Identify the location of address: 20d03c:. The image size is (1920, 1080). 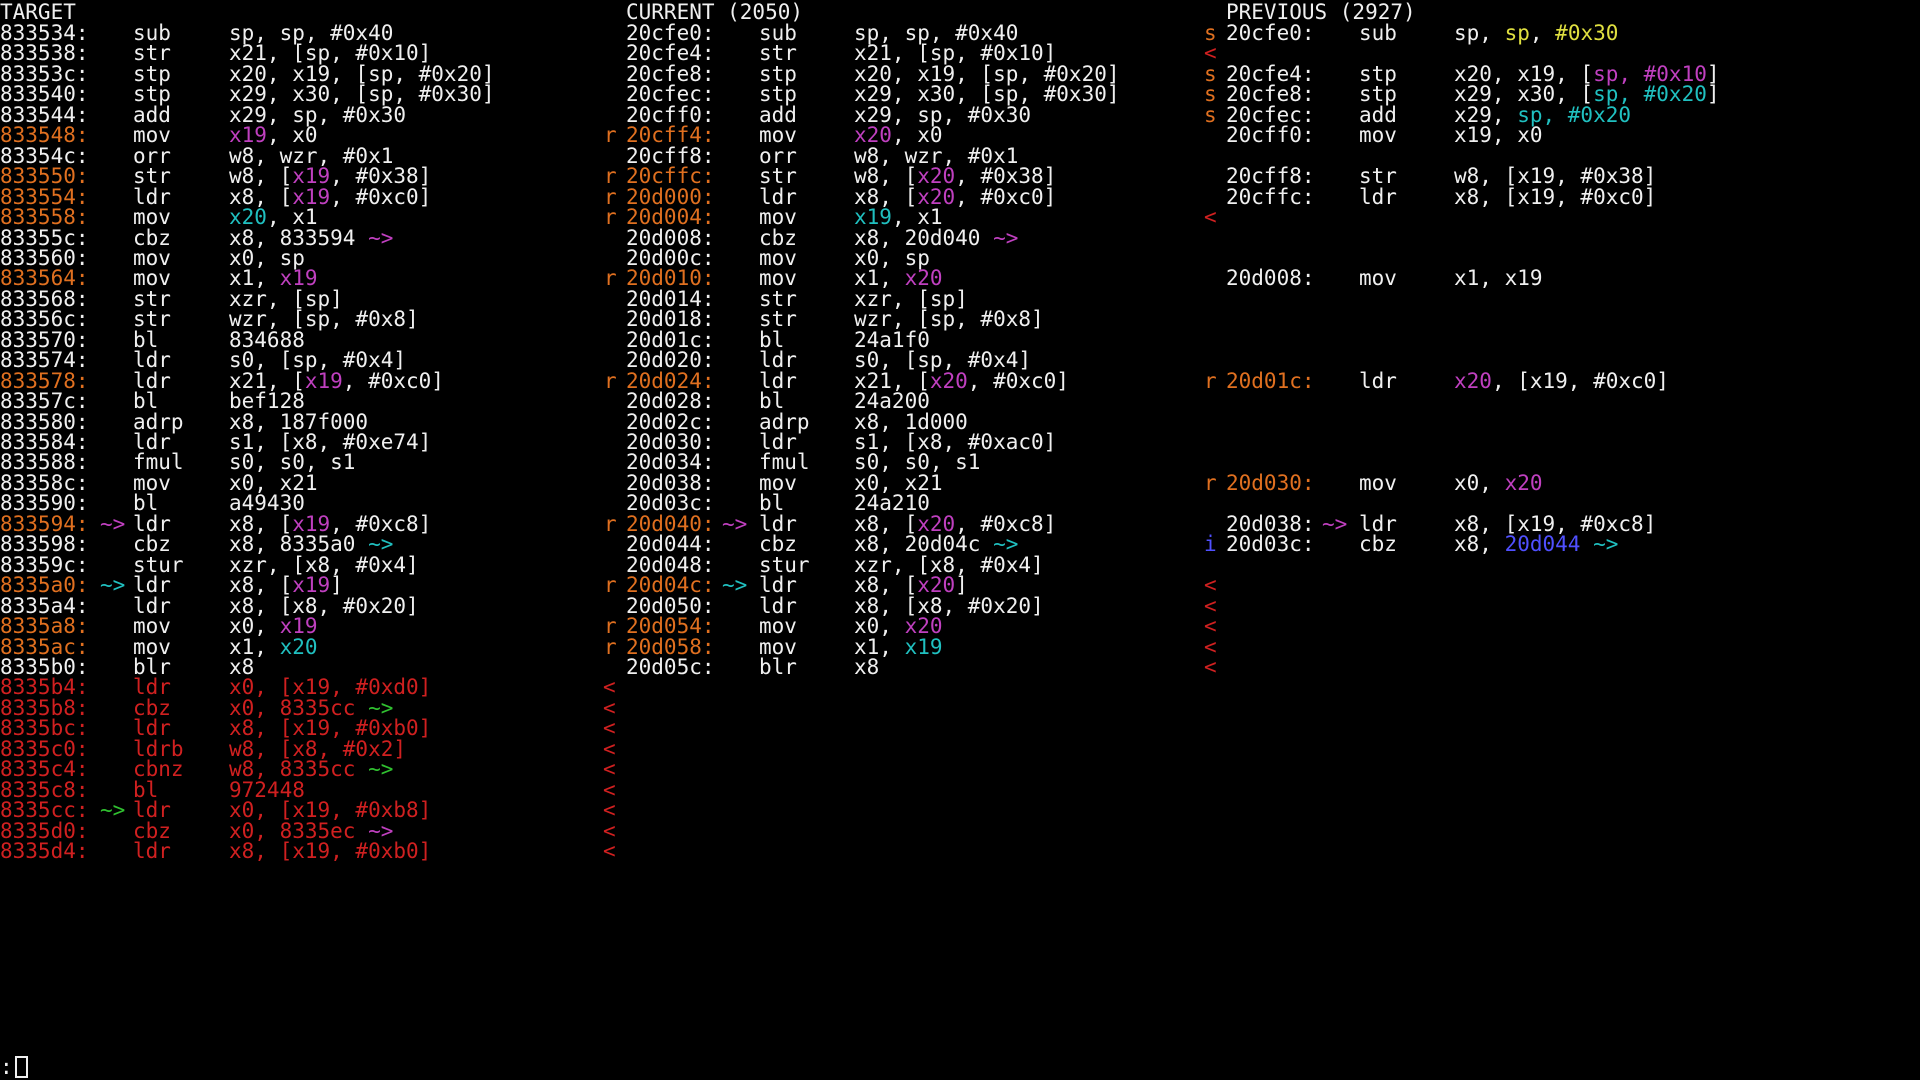
(1270, 544).